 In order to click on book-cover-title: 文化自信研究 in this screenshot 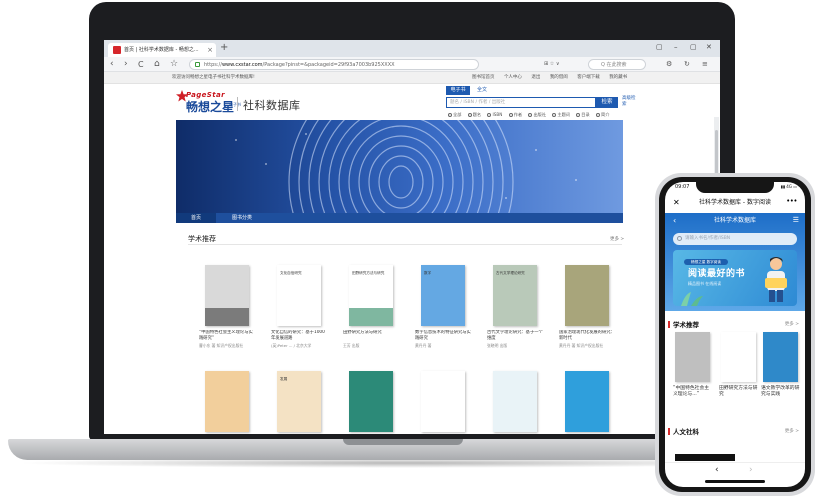, I will do `click(291, 273)`.